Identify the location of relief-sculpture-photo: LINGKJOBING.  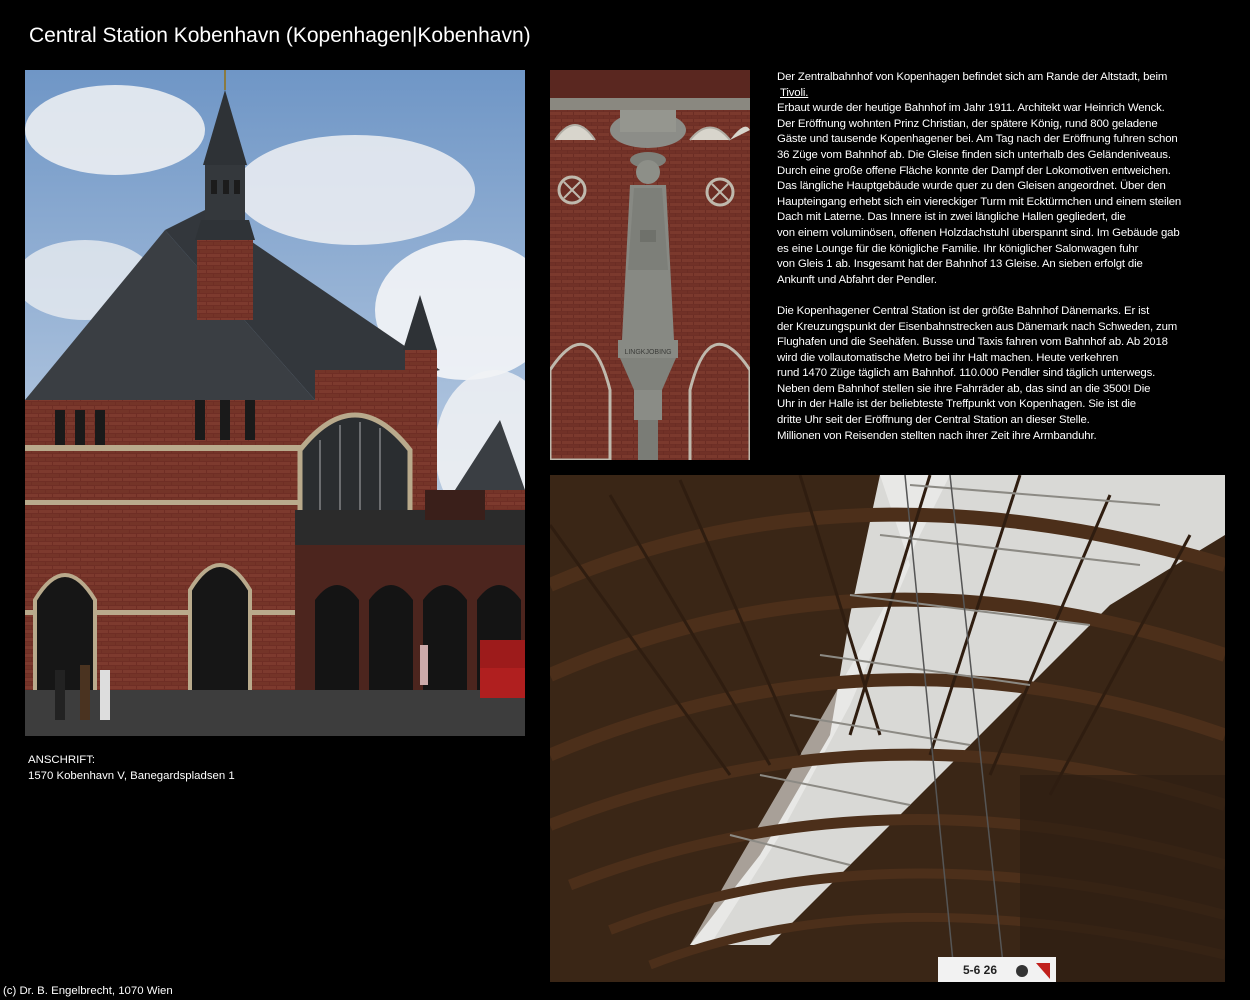
(650, 265).